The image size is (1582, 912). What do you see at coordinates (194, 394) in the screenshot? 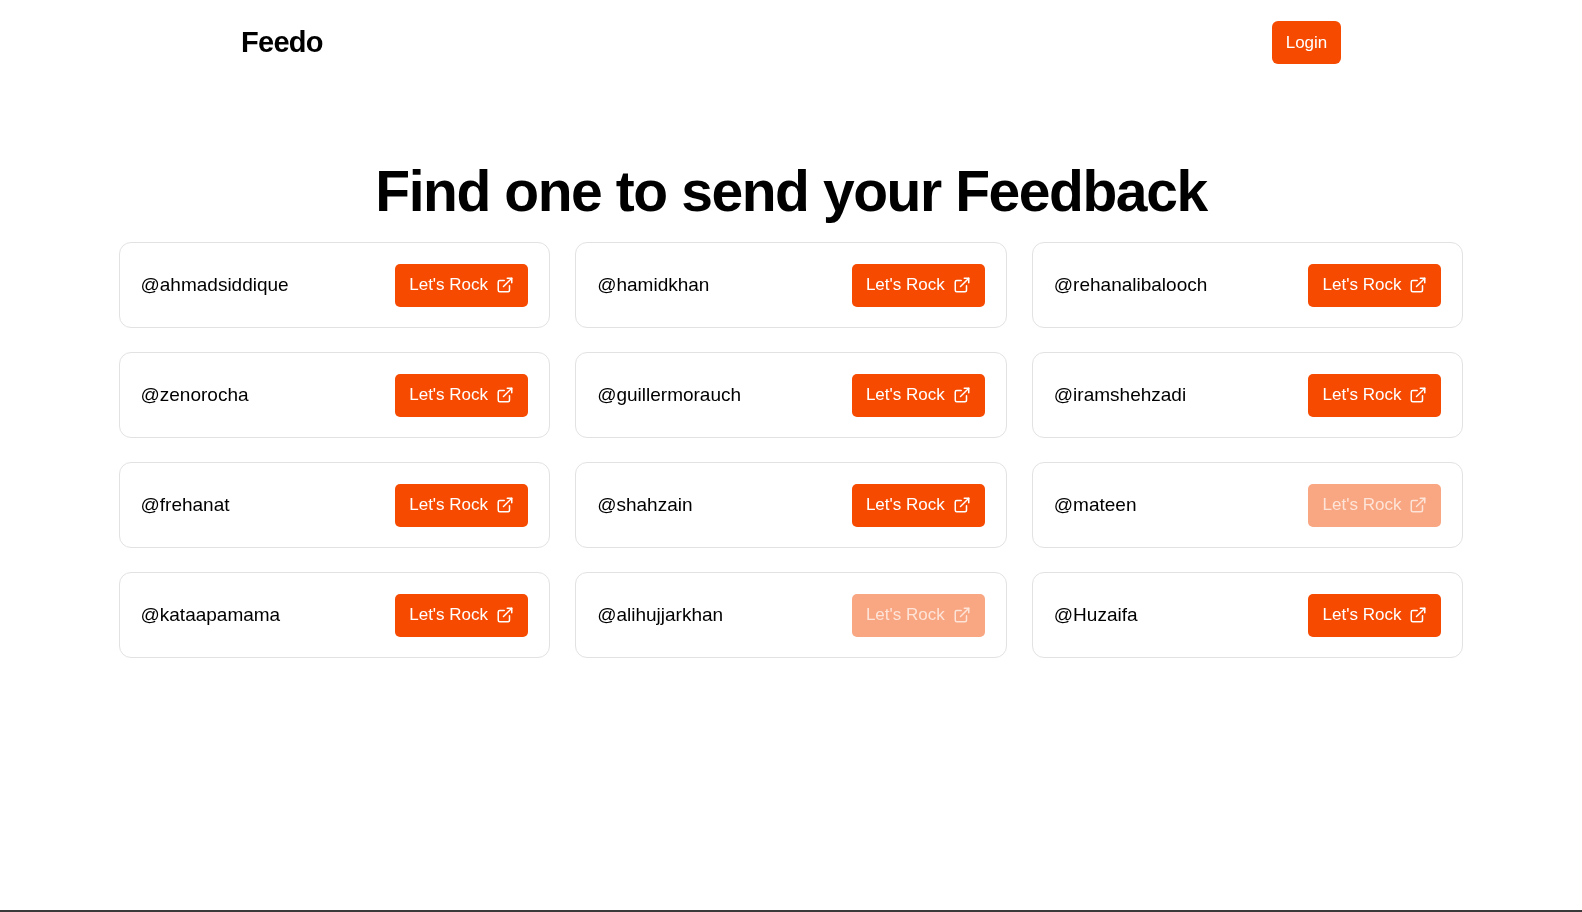
I see `username: @zenorocha` at bounding box center [194, 394].